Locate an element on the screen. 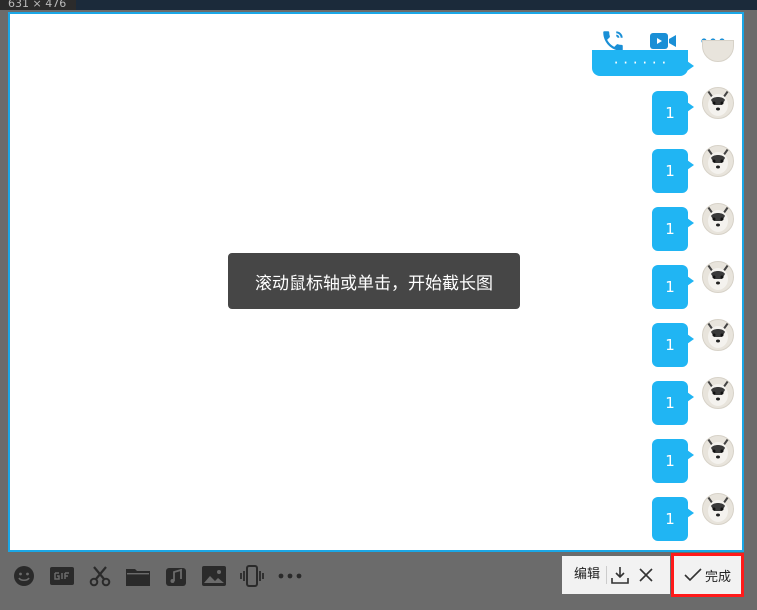  right-edge is located at coordinates (750, 310).